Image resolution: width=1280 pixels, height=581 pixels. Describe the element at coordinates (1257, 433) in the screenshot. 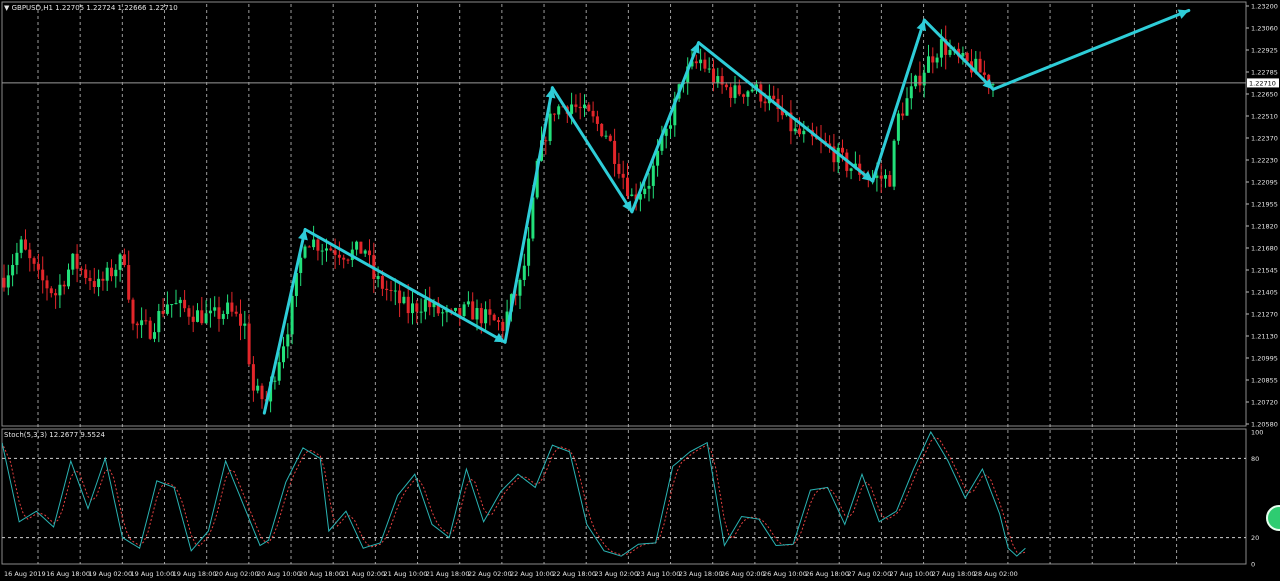

I see `oscillator-axis-label: 100` at that location.